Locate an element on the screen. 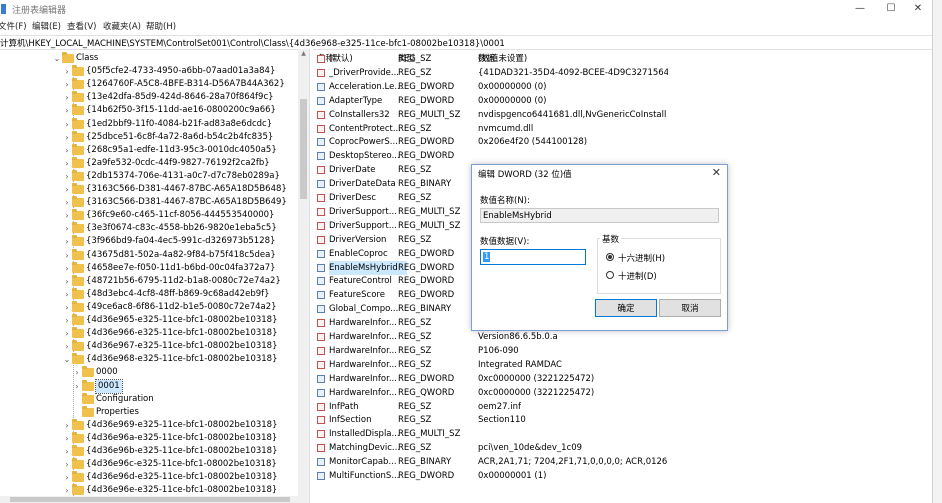  tree-item: › {3163C566-D381-4467-87BC-A65A18D5B648} is located at coordinates (149, 189).